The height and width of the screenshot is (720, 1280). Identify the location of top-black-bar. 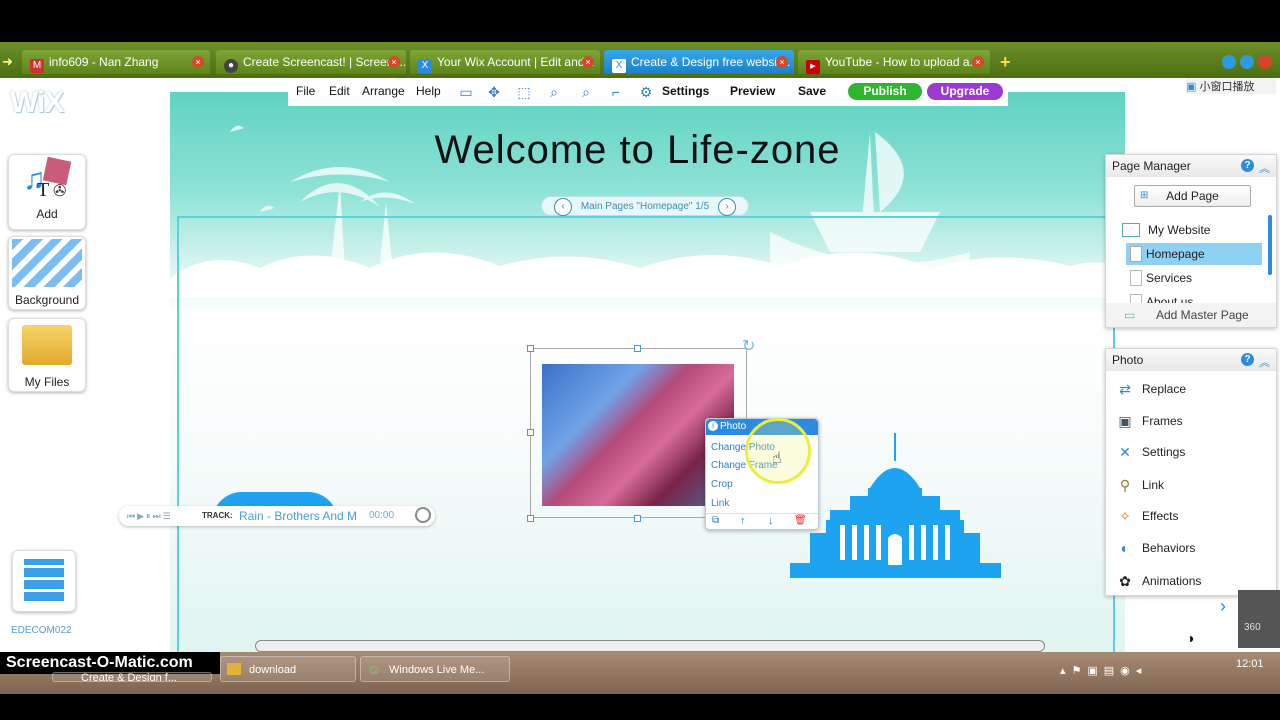
(640, 21).